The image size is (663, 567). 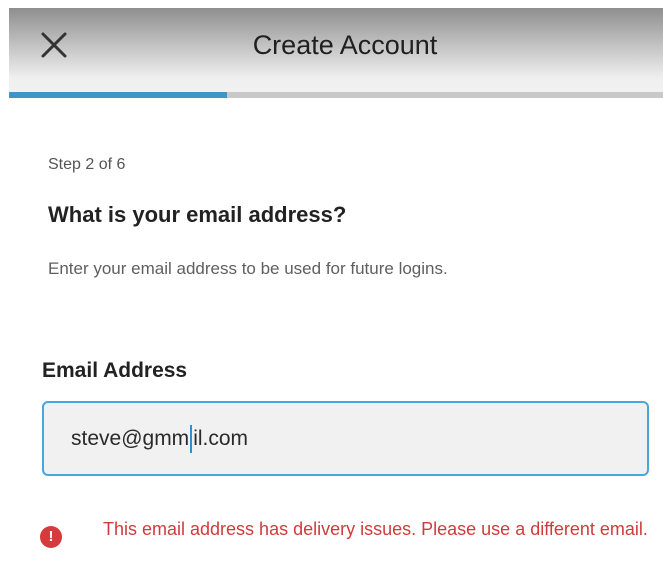 What do you see at coordinates (345, 45) in the screenshot?
I see `page-title: Create Account` at bounding box center [345, 45].